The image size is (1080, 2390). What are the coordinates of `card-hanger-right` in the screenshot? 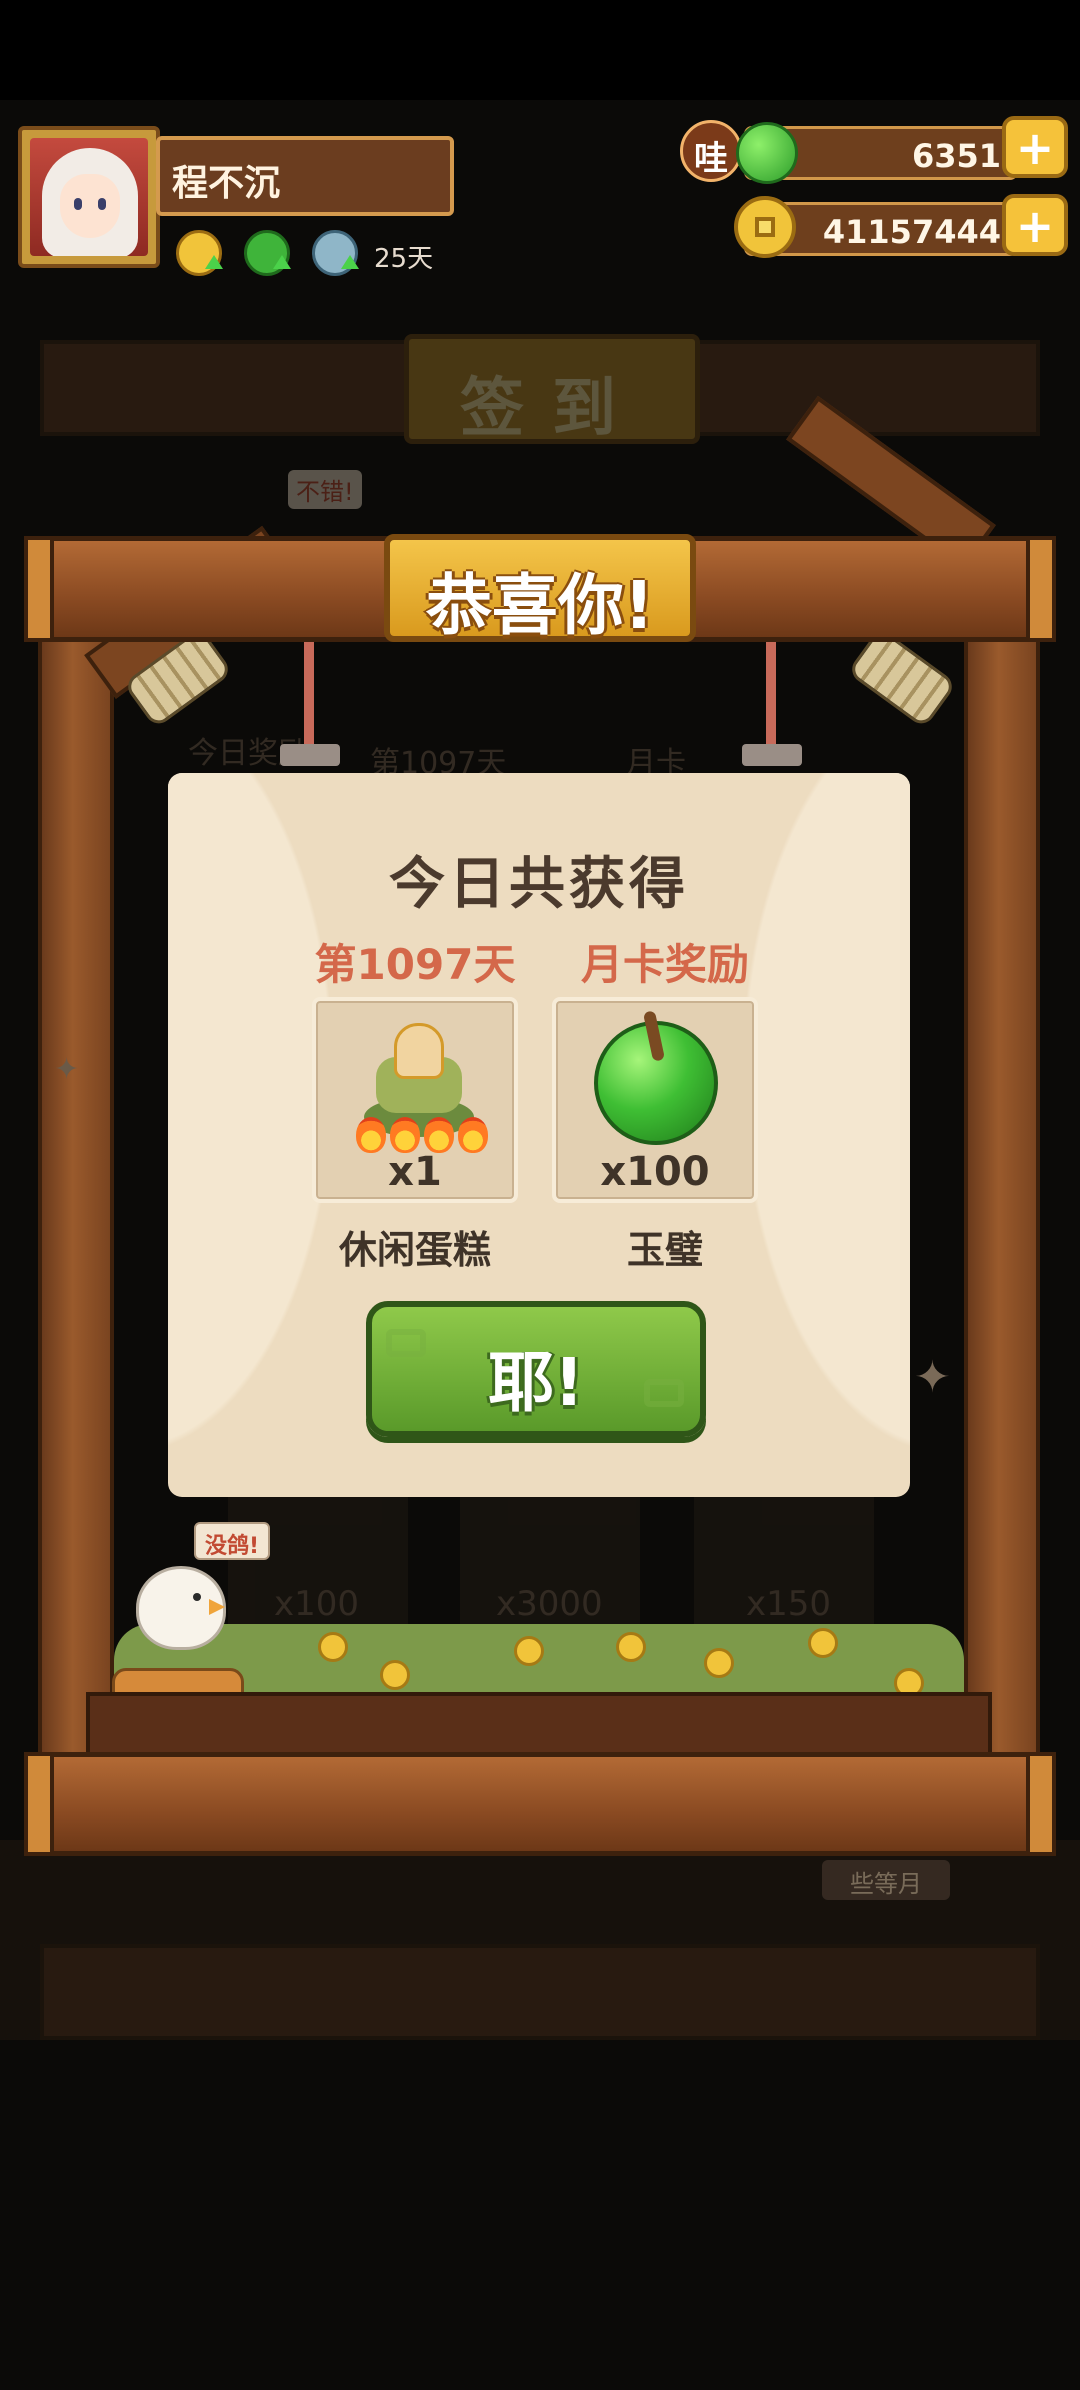 It's located at (771, 694).